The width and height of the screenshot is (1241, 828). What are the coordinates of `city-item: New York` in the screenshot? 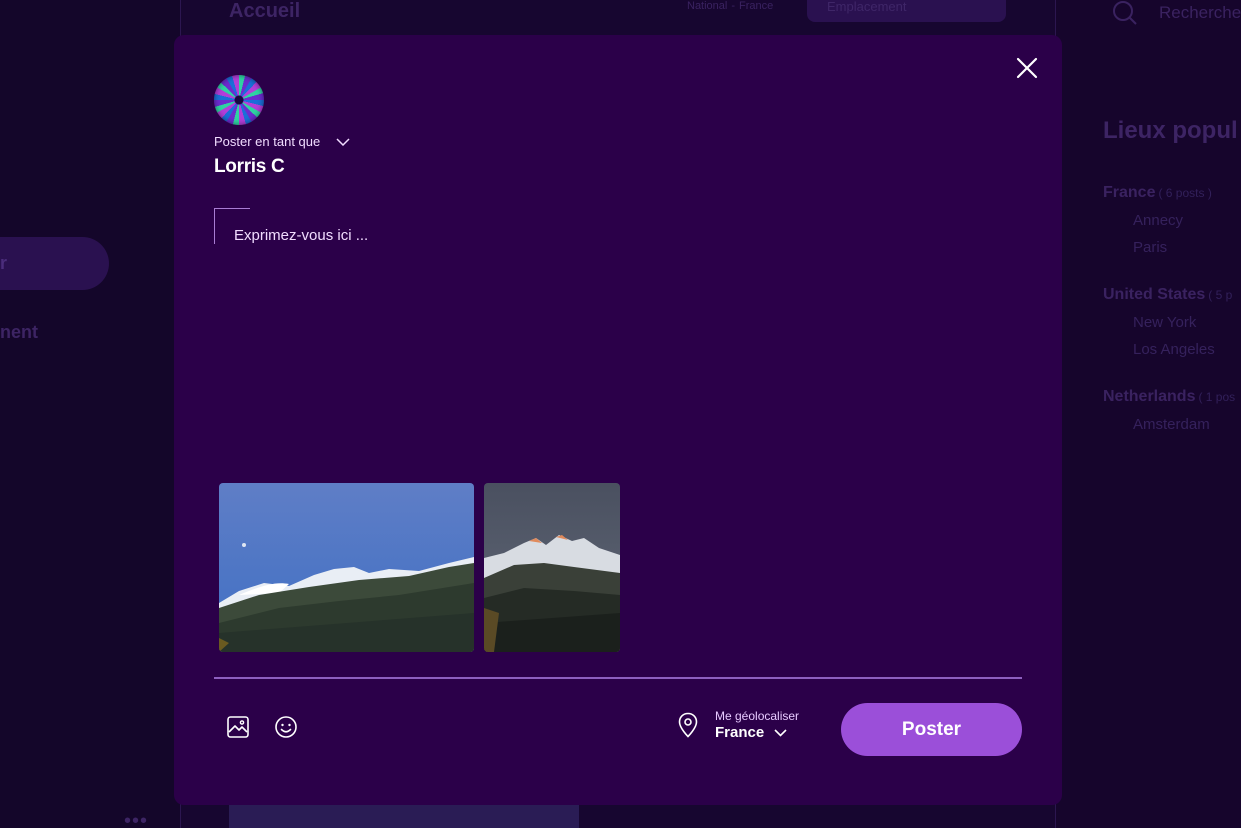 It's located at (1164, 322).